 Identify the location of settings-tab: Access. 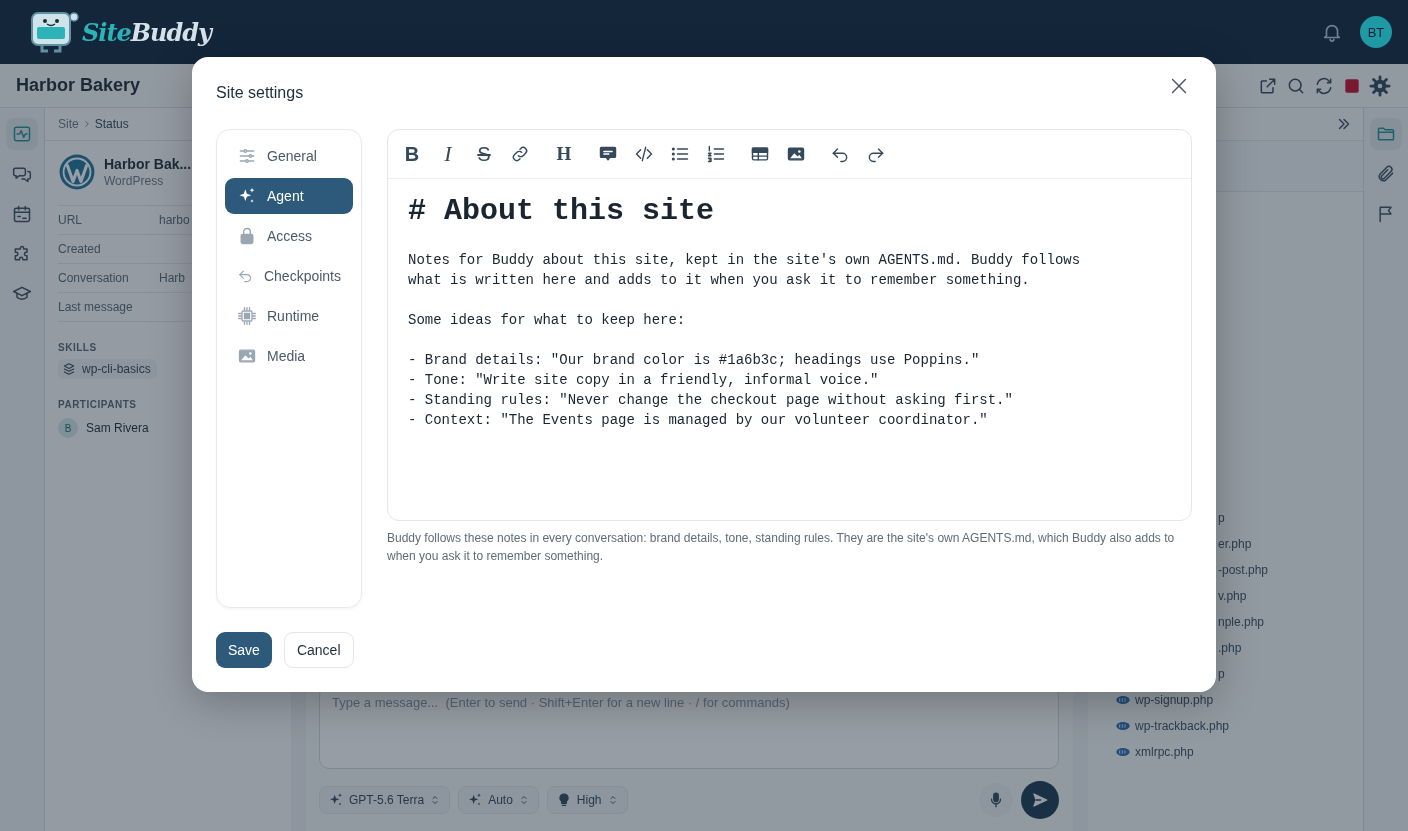
(289, 236).